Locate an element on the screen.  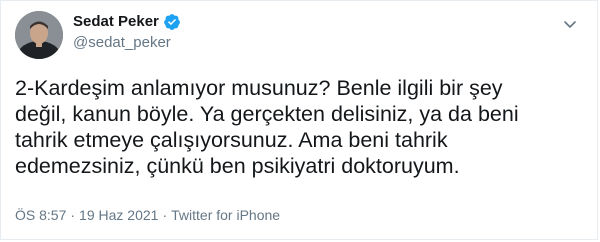
verified-badge-icon is located at coordinates (172, 22).